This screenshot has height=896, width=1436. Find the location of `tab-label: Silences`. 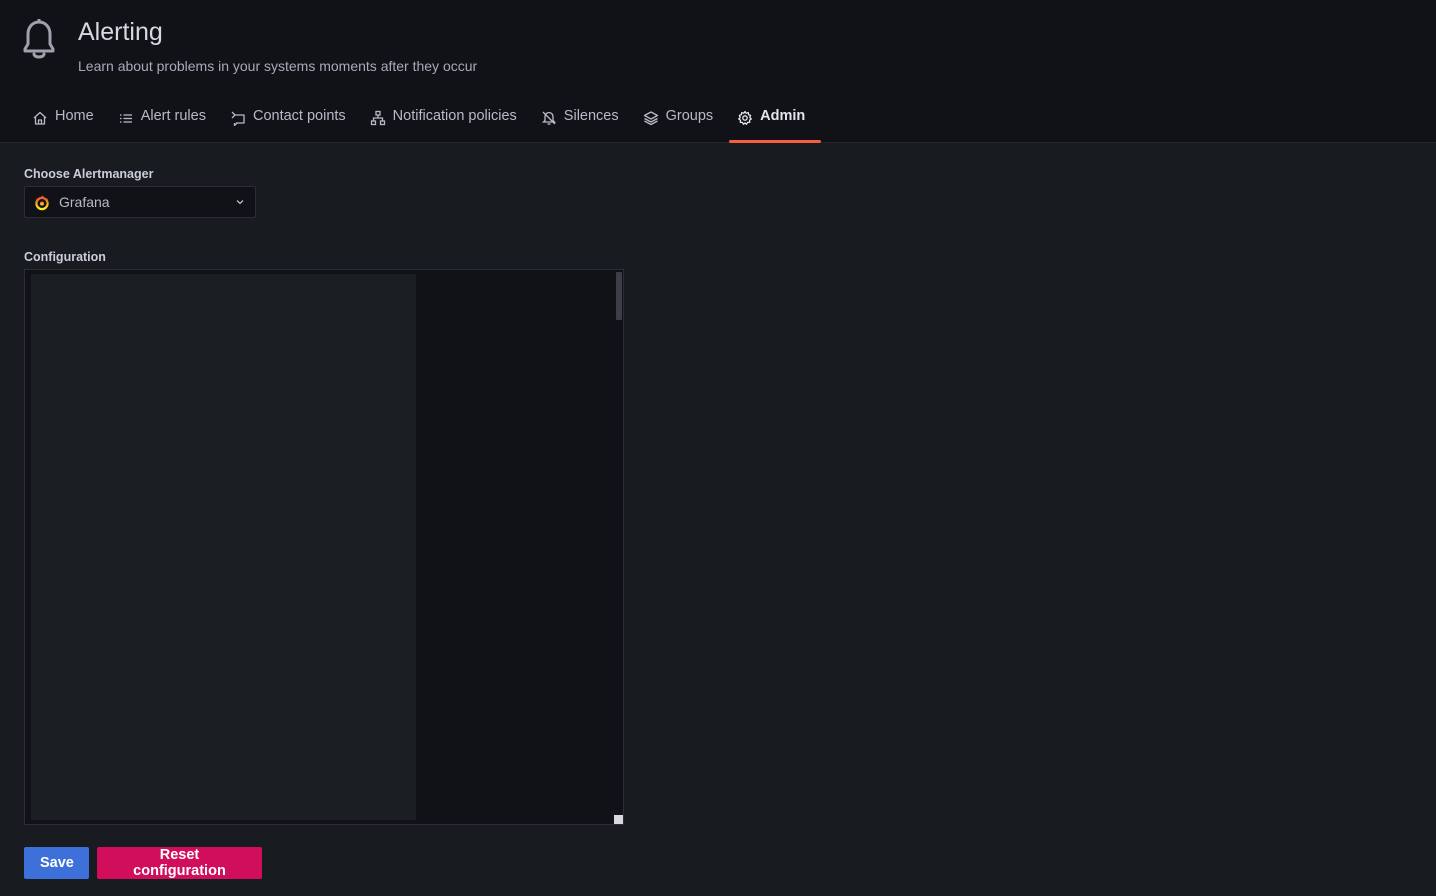

tab-label: Silences is located at coordinates (591, 116).